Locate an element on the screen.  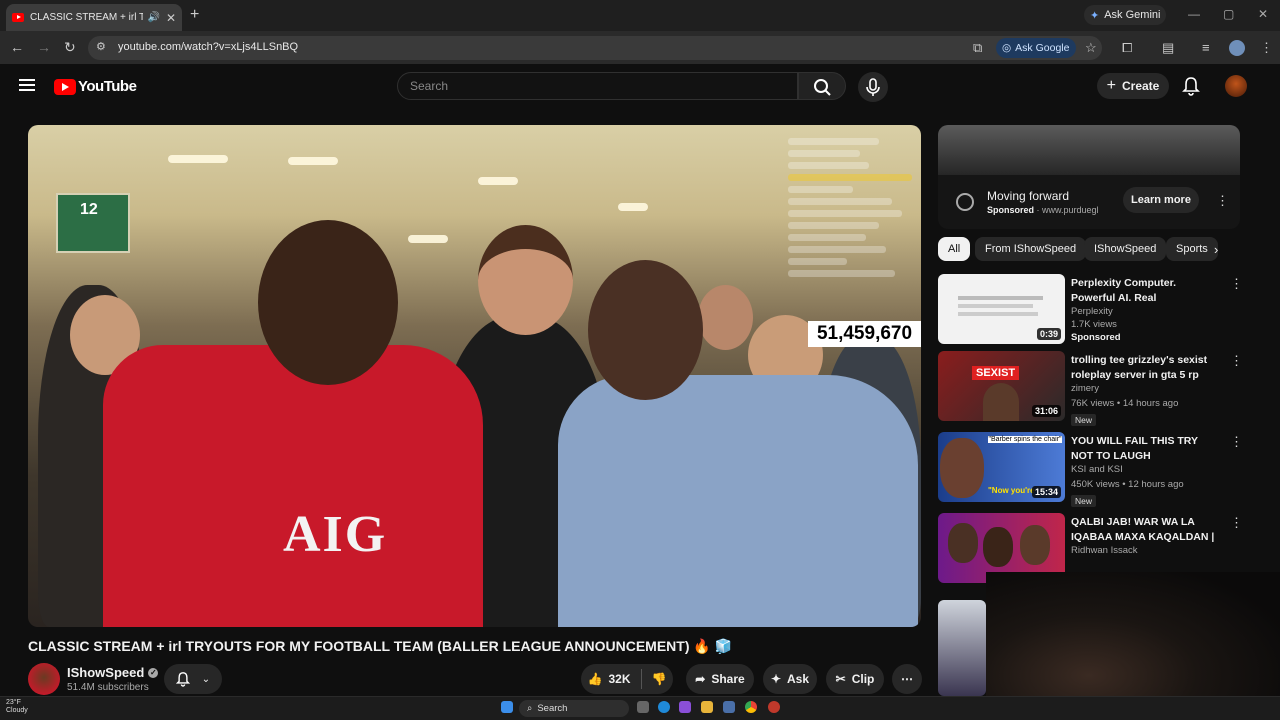
bookmark-star-icon: ☆ is located at coordinates (1091, 48).